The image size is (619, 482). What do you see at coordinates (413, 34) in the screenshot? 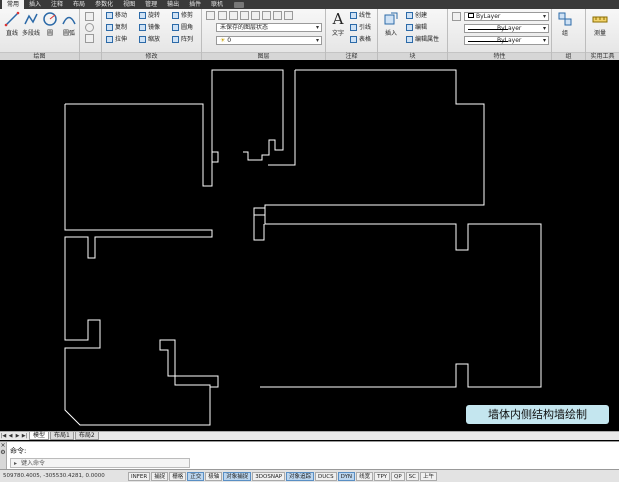
I see `block-panel: 插入 创建 编辑 编辑属性 块` at bounding box center [413, 34].